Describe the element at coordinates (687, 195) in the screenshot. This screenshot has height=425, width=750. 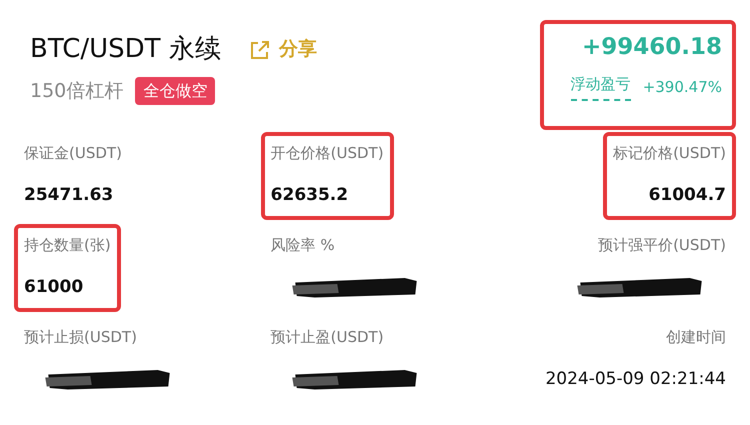
I see `field-value: 61004.7` at that location.